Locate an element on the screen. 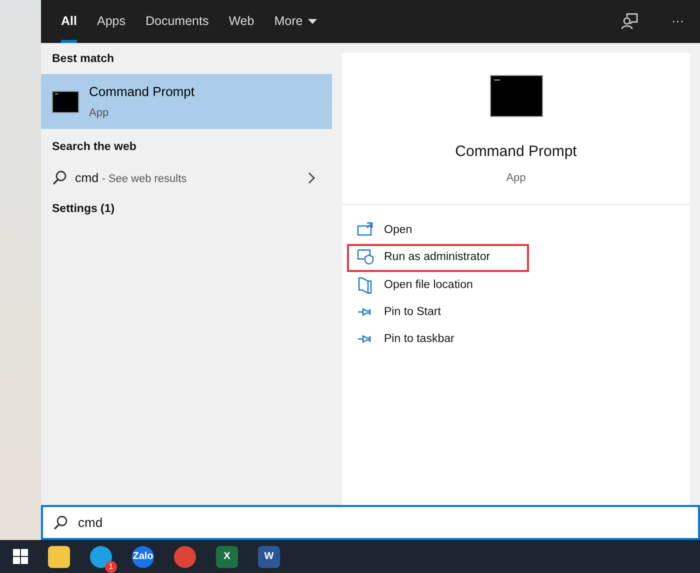  action-item: Open file location is located at coordinates (438, 285).